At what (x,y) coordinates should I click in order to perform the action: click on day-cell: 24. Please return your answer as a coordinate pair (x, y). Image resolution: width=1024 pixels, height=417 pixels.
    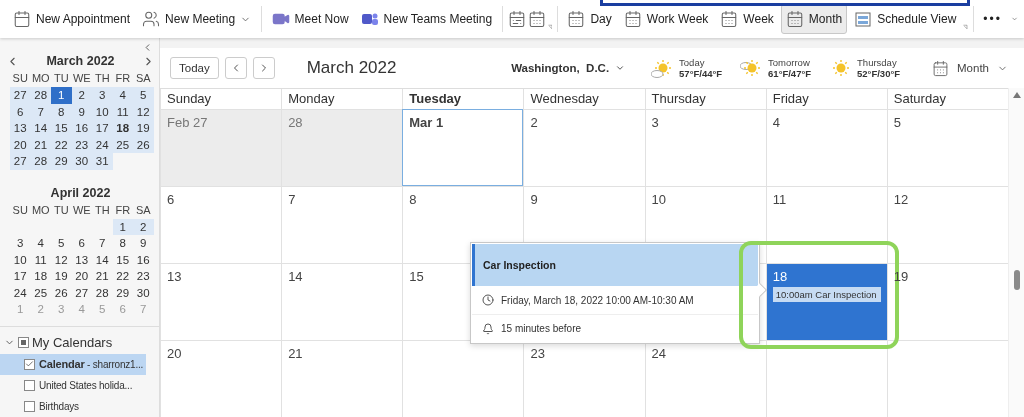
    Looking at the image, I should click on (705, 378).